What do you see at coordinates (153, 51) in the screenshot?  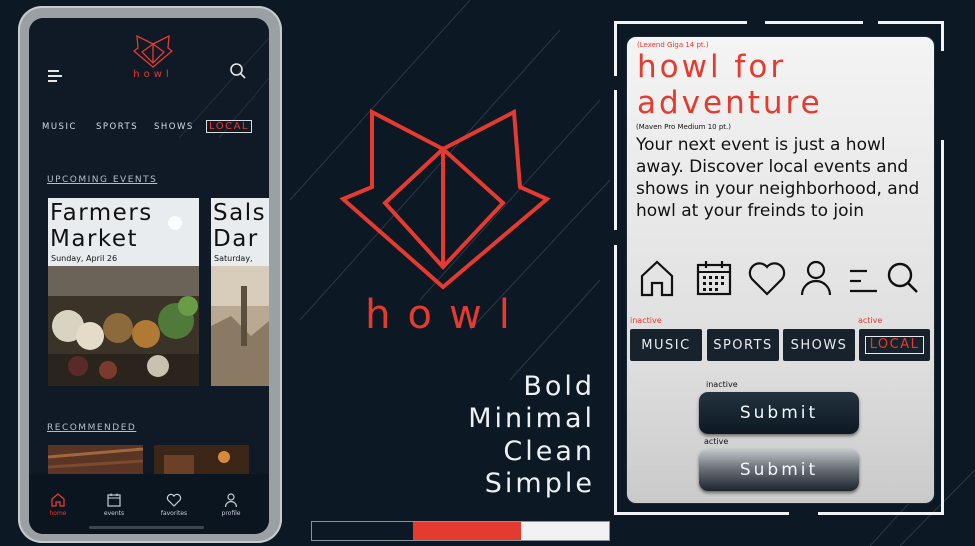 I see `howl-logo-icon` at bounding box center [153, 51].